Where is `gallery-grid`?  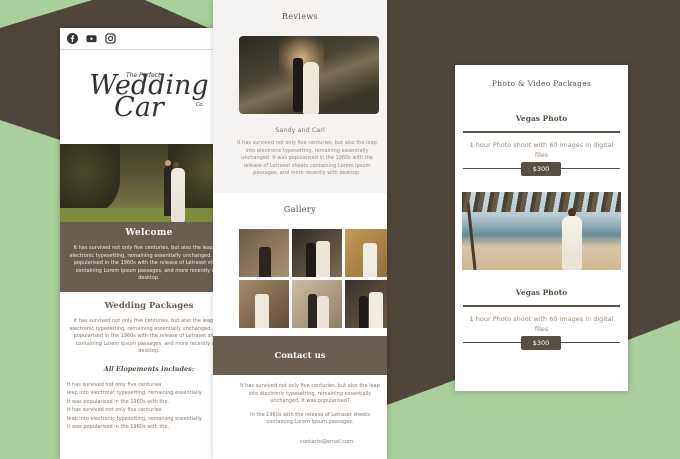 gallery-grid is located at coordinates (313, 278).